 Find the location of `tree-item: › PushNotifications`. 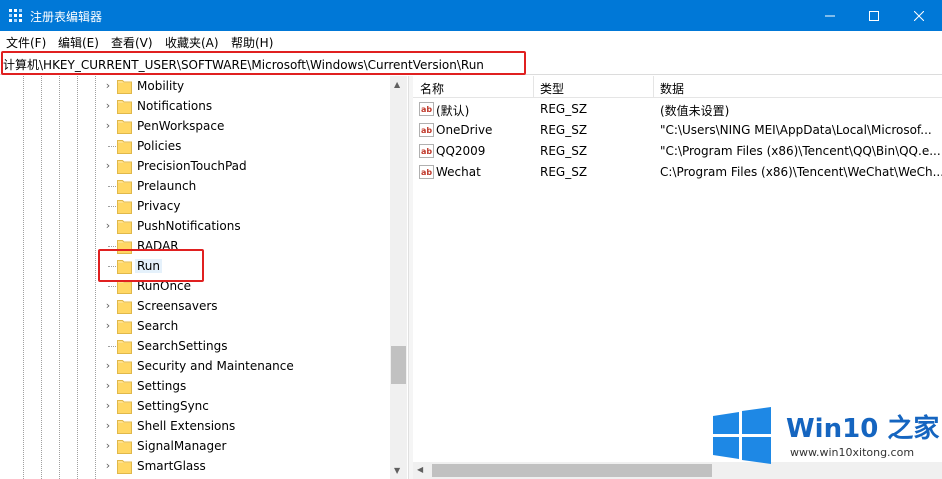

tree-item: › PushNotifications is located at coordinates (195, 226).